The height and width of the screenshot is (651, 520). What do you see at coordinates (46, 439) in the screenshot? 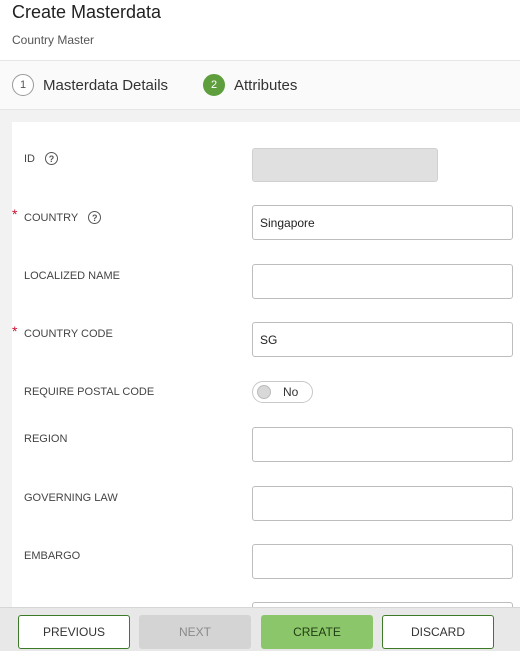
I see `region-label: REGION` at bounding box center [46, 439].